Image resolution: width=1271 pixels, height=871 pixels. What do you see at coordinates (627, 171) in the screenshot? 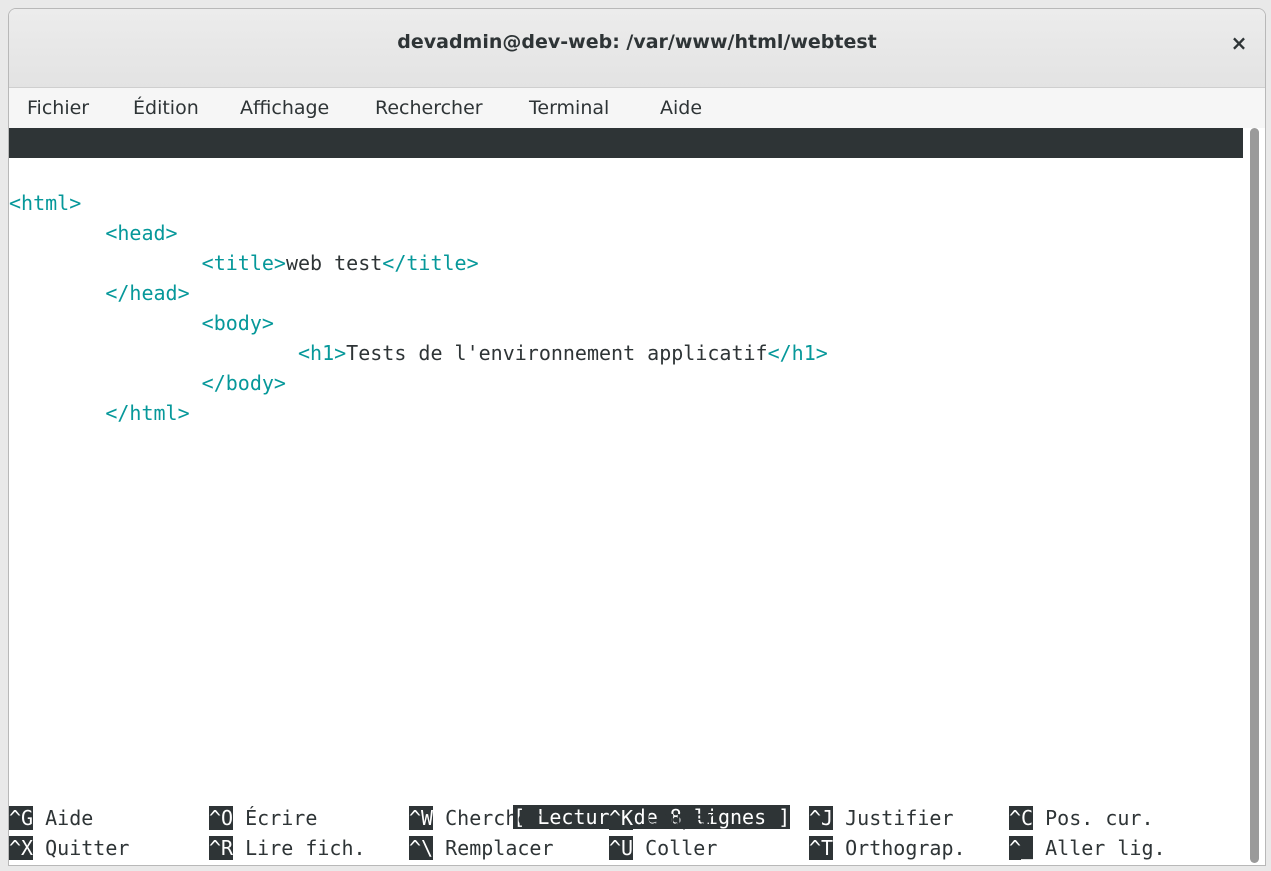
I see `nano-header-bar: GNU nano 3.2 accueil.html` at bounding box center [627, 171].